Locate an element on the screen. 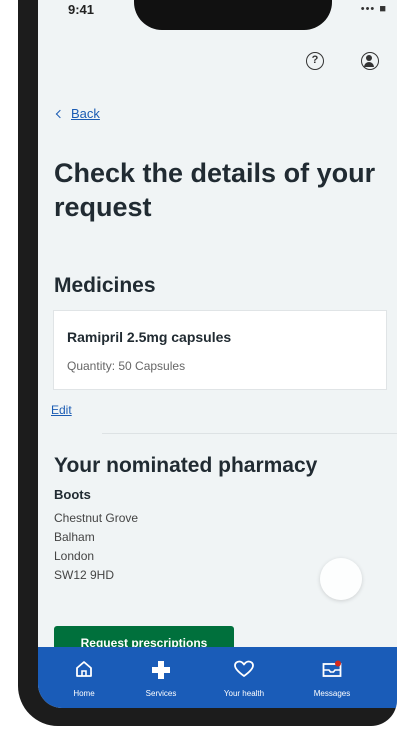 The image size is (397, 732). tab-label: Home is located at coordinates (84, 693).